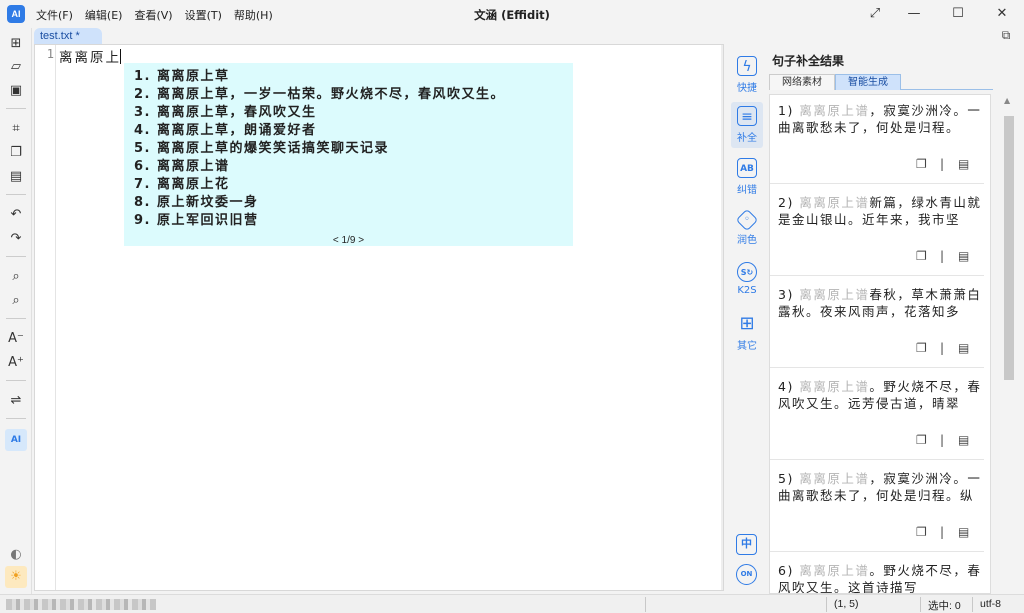 The image size is (1024, 613). I want to click on find-icon: ⌕, so click(16, 277).